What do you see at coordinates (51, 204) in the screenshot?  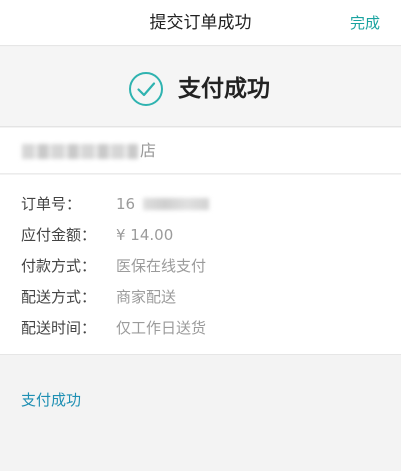 I see `order-number-label: 订单号：` at bounding box center [51, 204].